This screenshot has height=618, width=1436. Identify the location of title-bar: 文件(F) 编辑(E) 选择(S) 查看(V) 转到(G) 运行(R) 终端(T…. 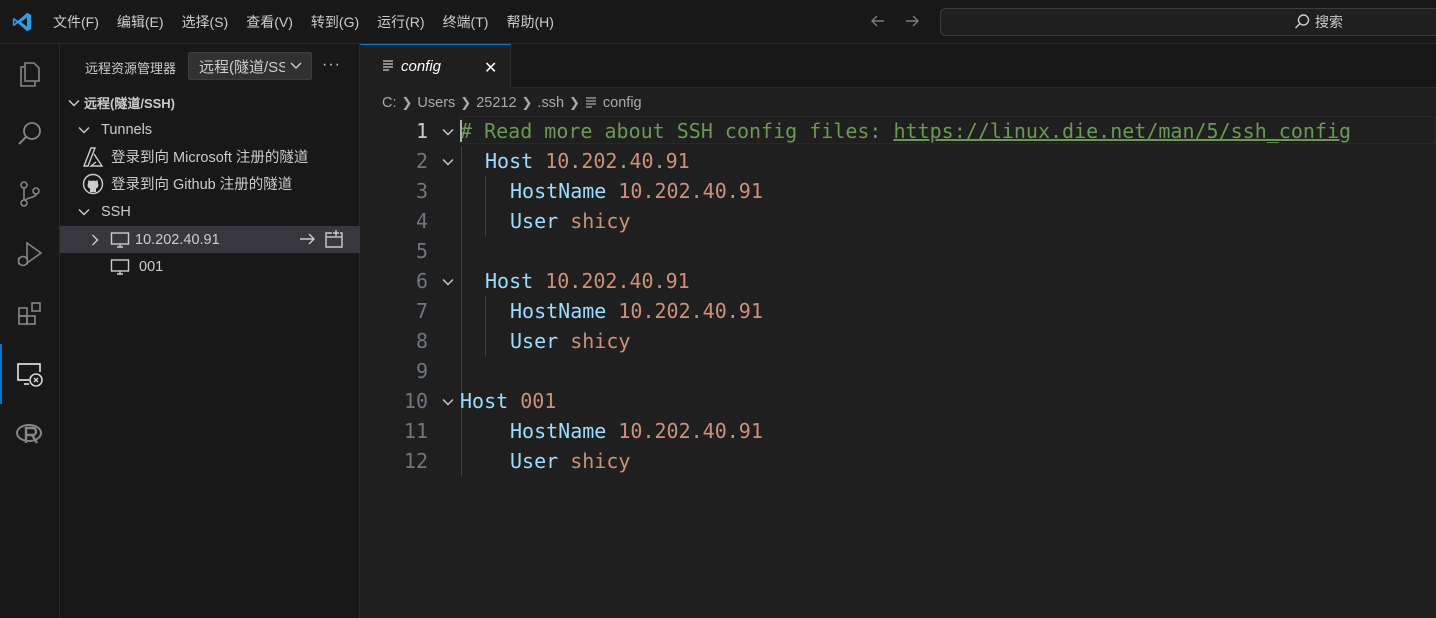
(718, 22).